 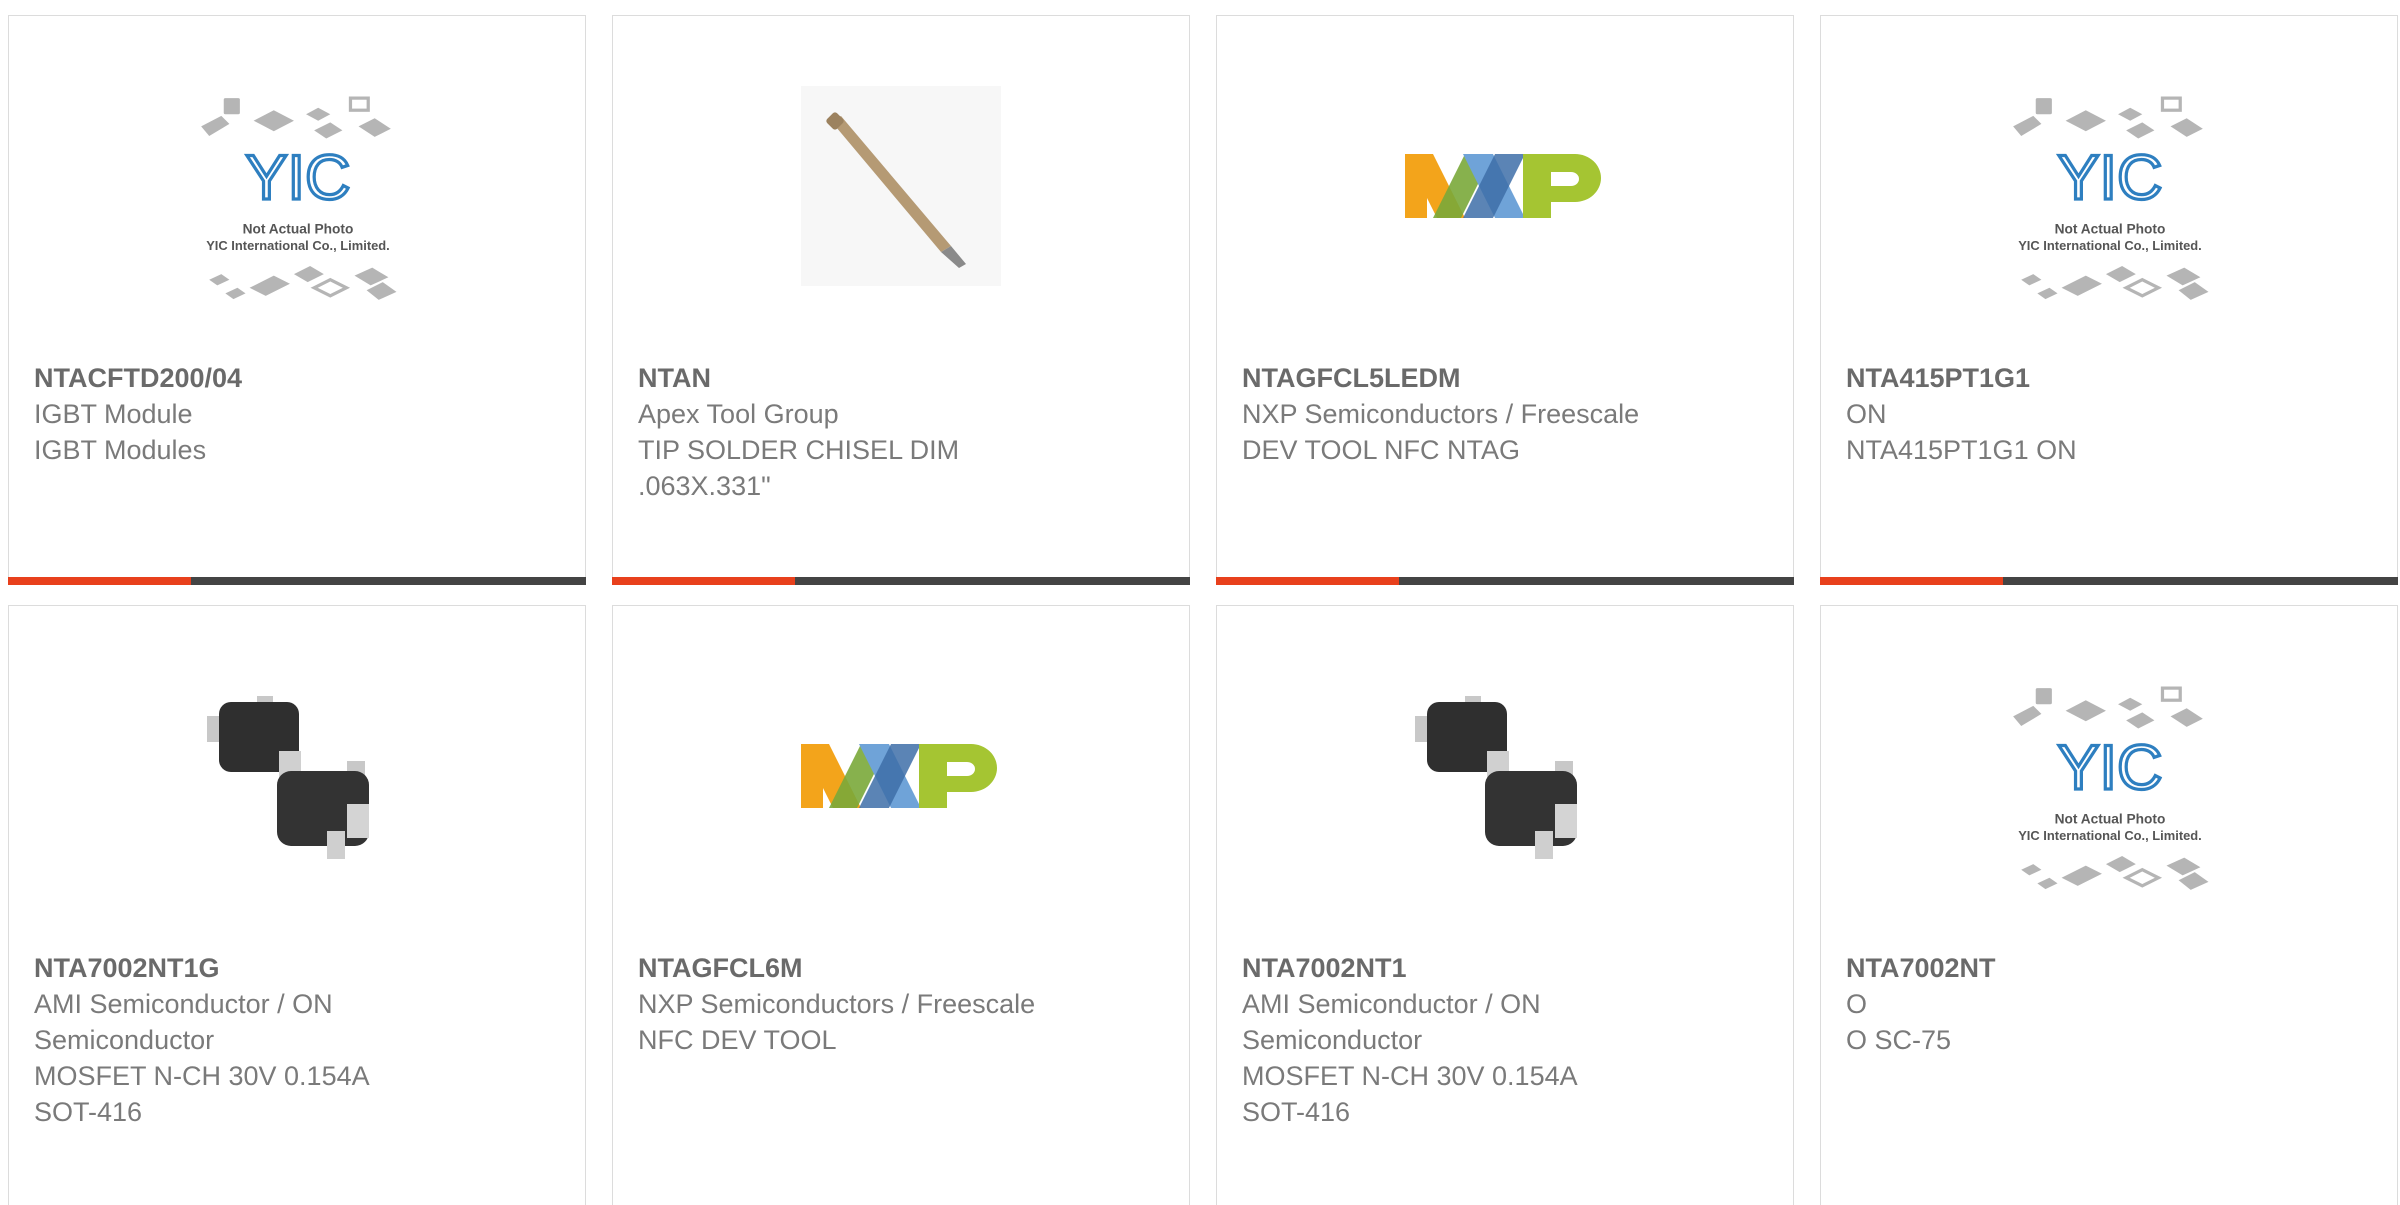 What do you see at coordinates (1502, 968) in the screenshot?
I see `part-number-link: NTA7002NT1` at bounding box center [1502, 968].